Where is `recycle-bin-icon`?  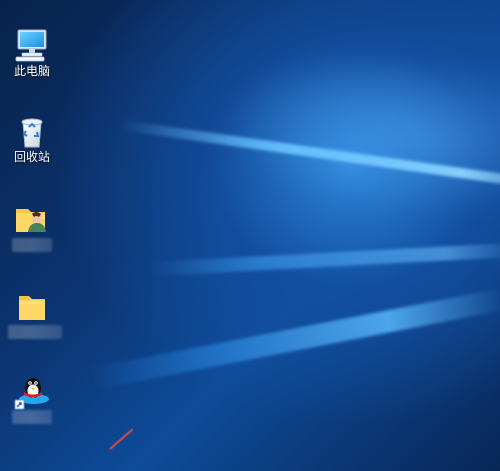 recycle-bin-icon is located at coordinates (32, 132).